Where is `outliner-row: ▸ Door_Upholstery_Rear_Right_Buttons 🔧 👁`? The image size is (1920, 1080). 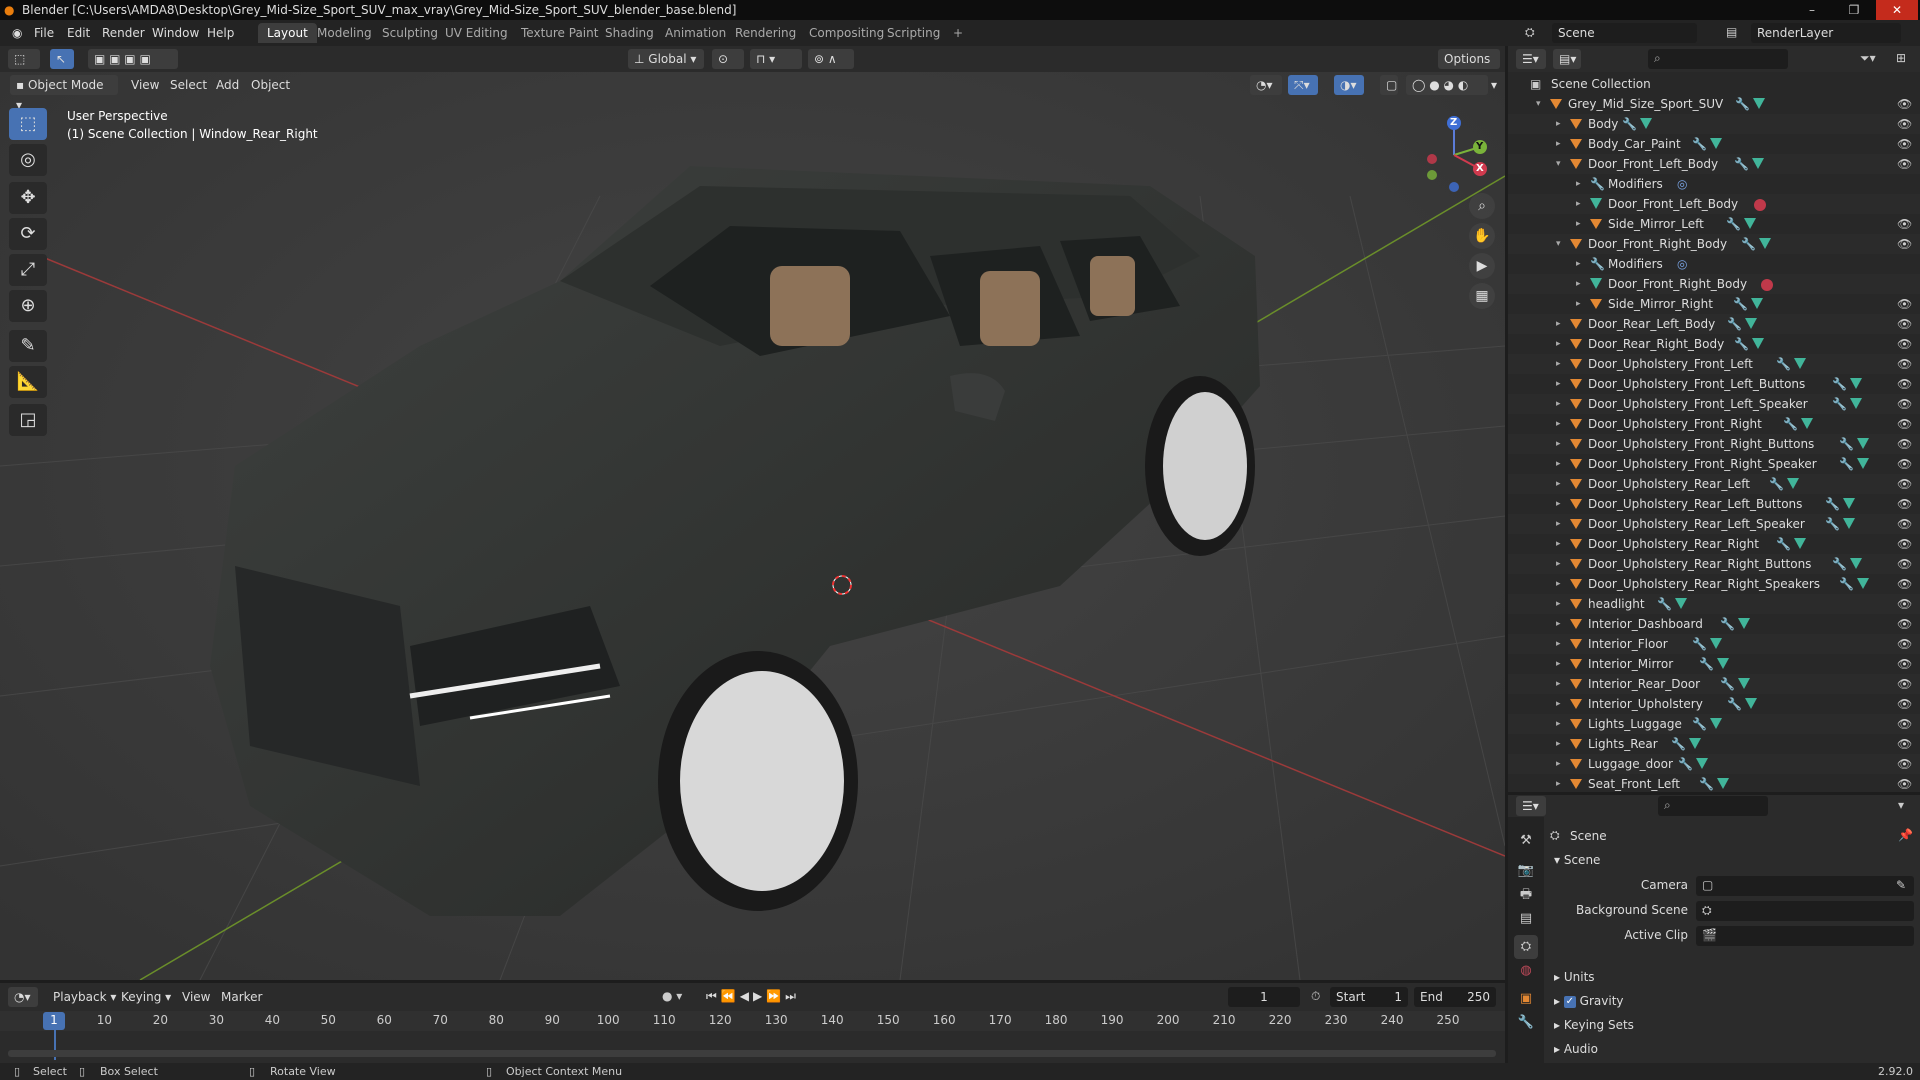
outliner-row: ▸ Door_Upholstery_Rear_Right_Buttons 🔧 👁 is located at coordinates (1714, 564).